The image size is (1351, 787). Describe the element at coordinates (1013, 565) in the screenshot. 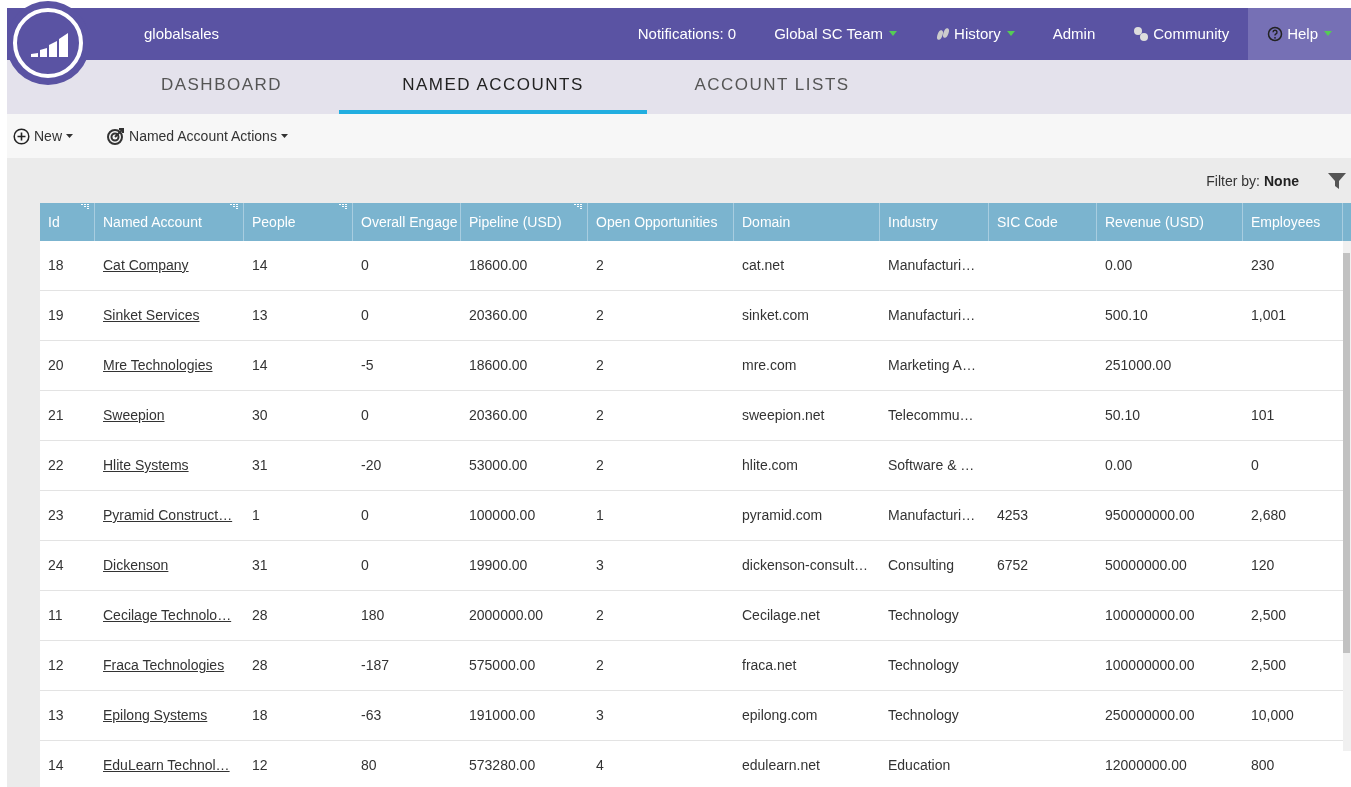

I see `table-cell-text: 6752` at that location.